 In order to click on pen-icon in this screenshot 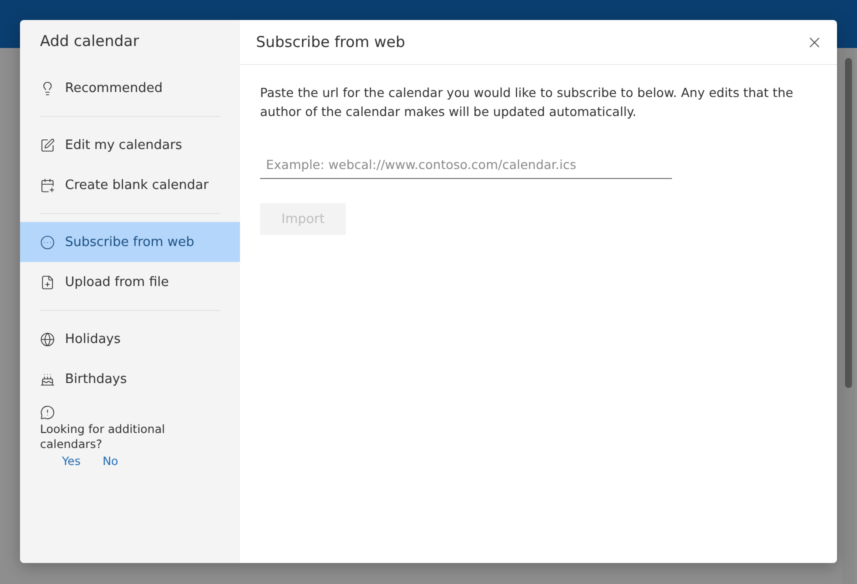, I will do `click(47, 145)`.